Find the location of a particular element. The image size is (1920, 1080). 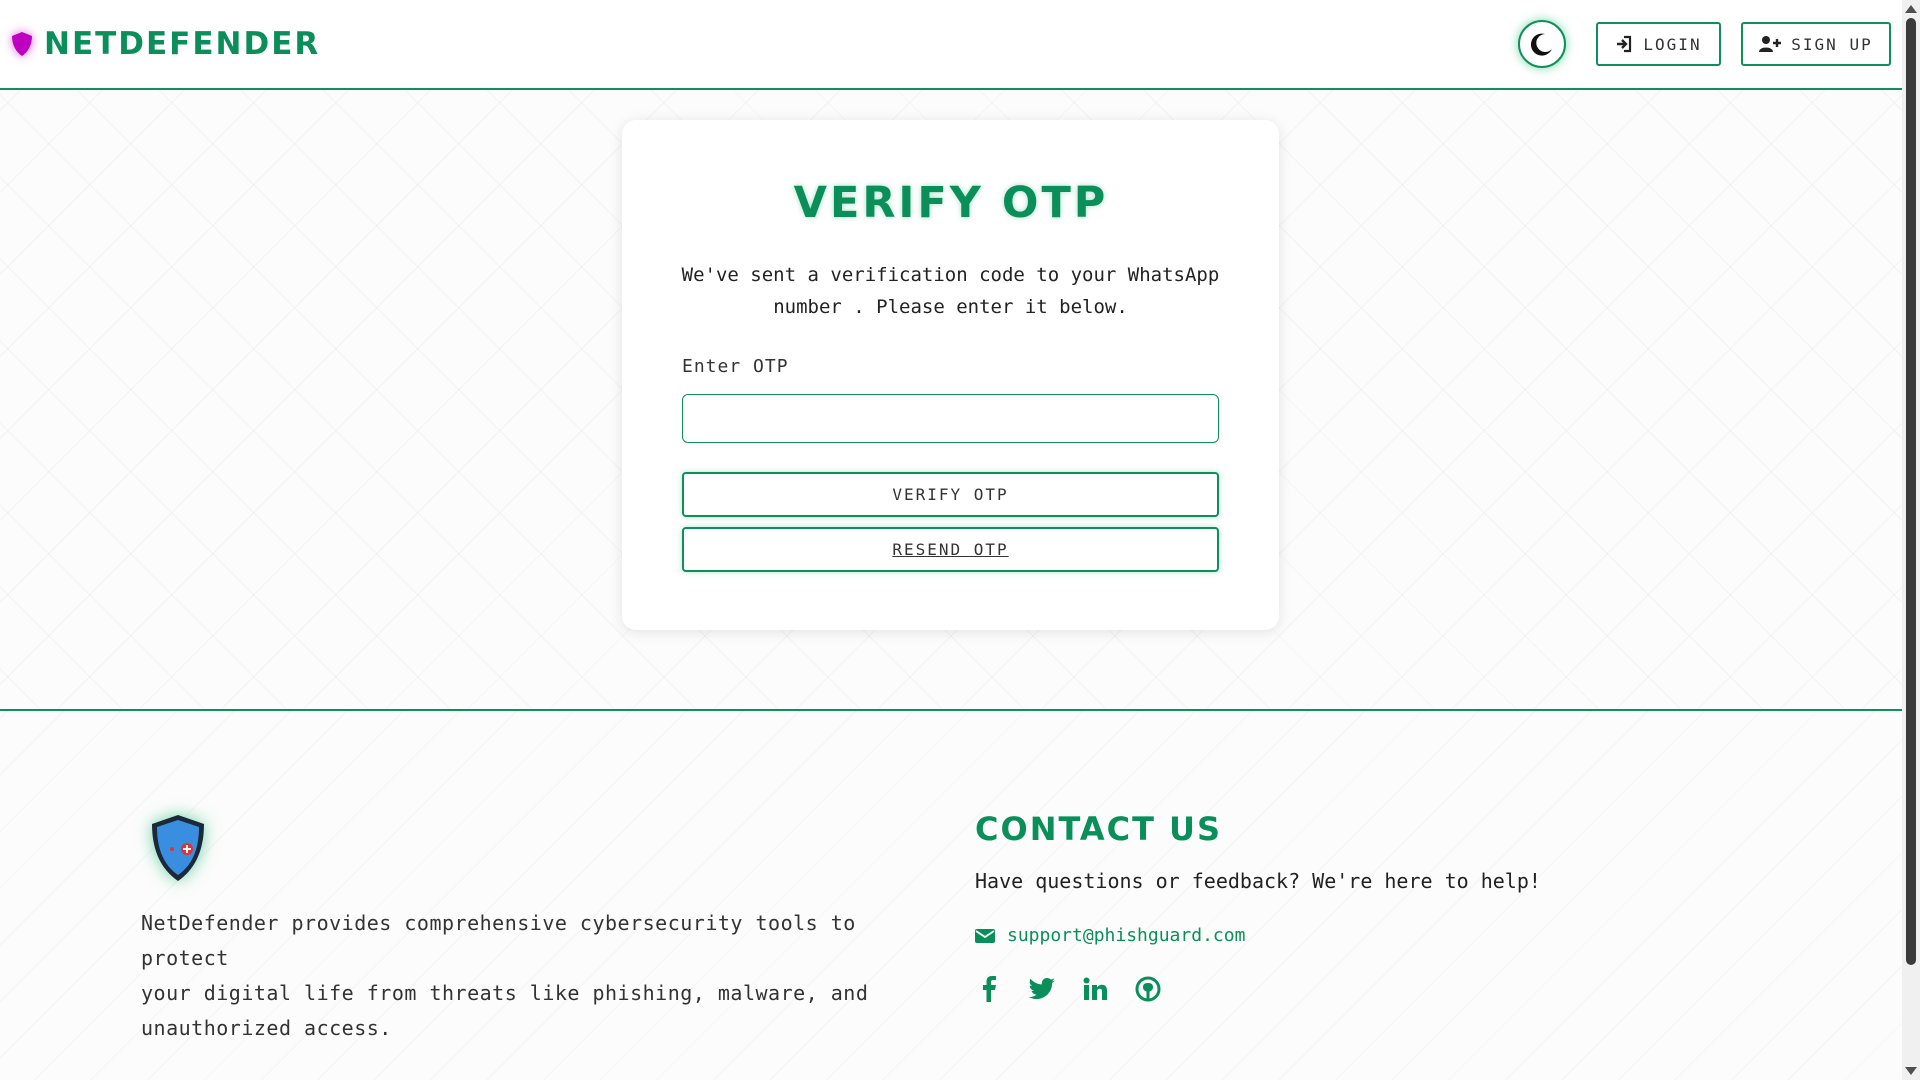

brand: NETDEFENDER is located at coordinates (165, 44).